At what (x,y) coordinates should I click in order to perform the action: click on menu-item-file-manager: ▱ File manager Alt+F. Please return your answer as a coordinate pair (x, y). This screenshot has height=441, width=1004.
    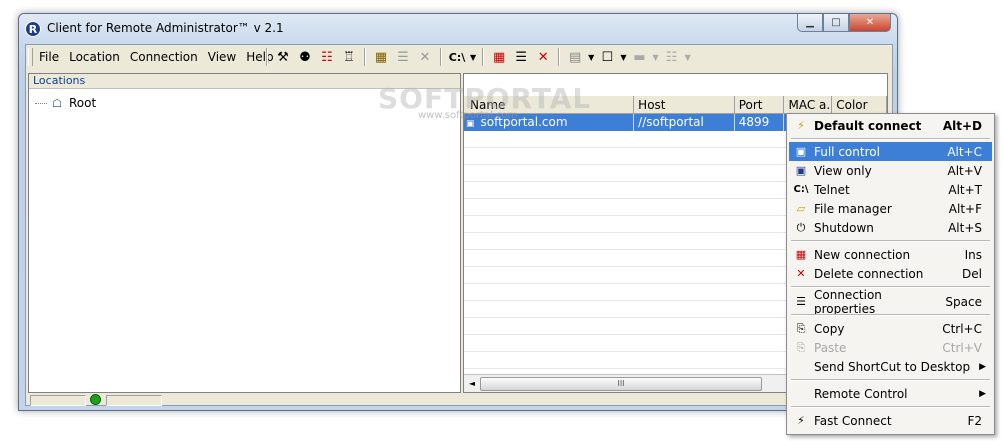
    Looking at the image, I should click on (890, 208).